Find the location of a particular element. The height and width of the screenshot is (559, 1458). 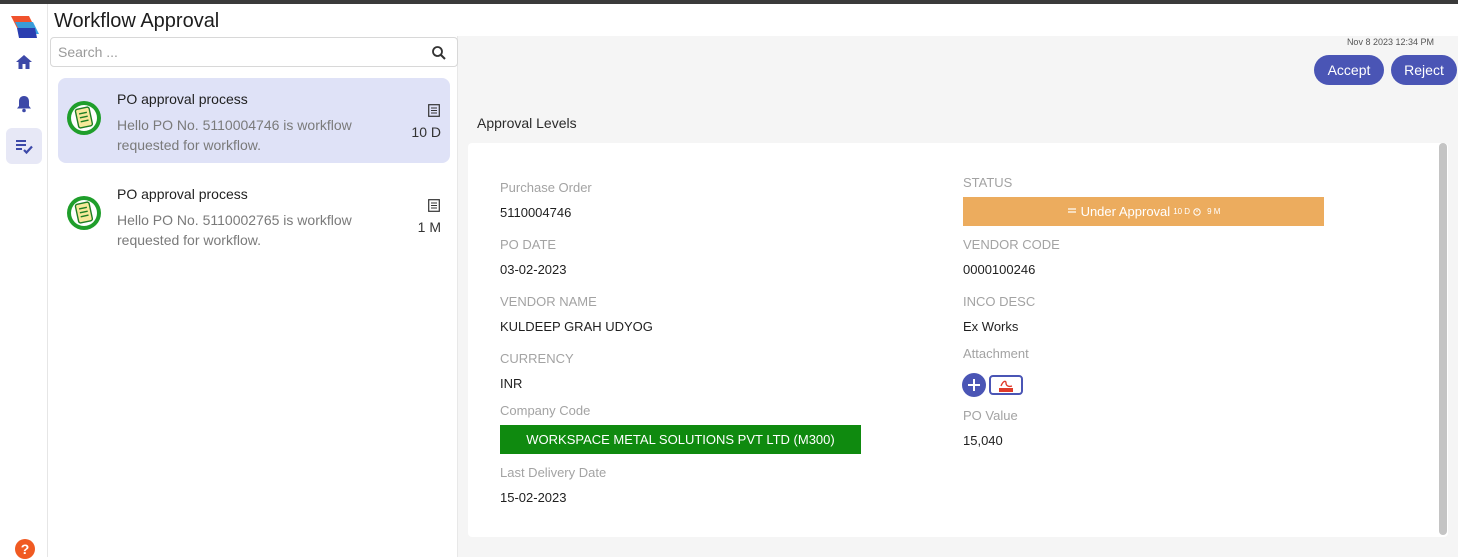

nav-home-button is located at coordinates (24, 62).